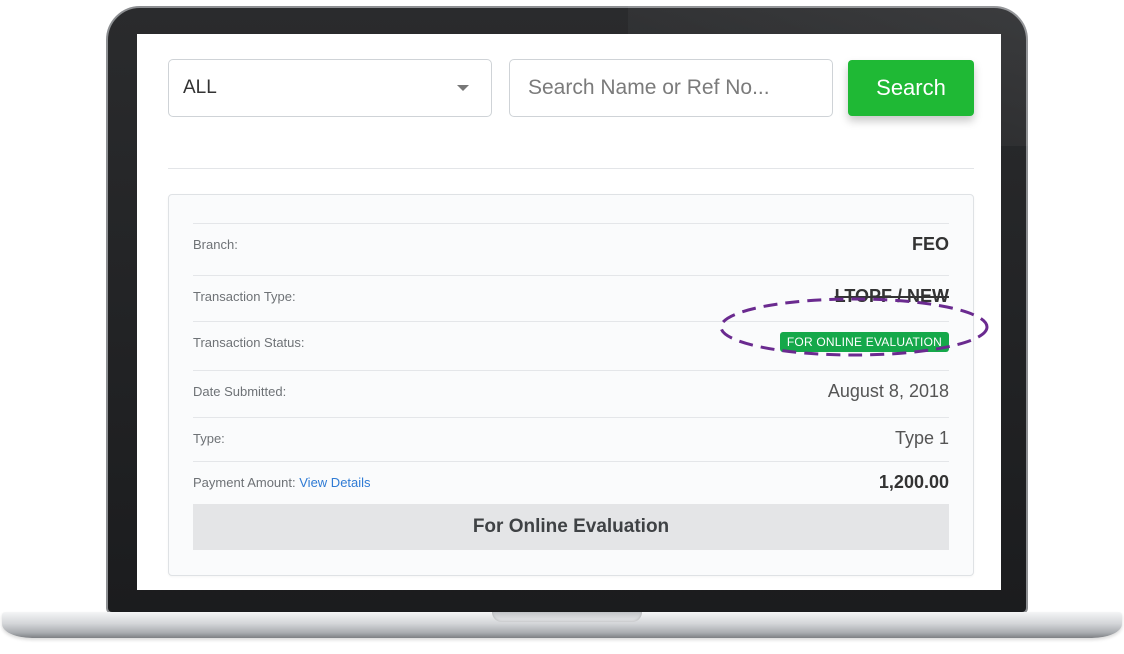  Describe the element at coordinates (571, 481) in the screenshot. I see `detail-row-payment-amount: Payment Amount: View Details 1,200.00` at that location.